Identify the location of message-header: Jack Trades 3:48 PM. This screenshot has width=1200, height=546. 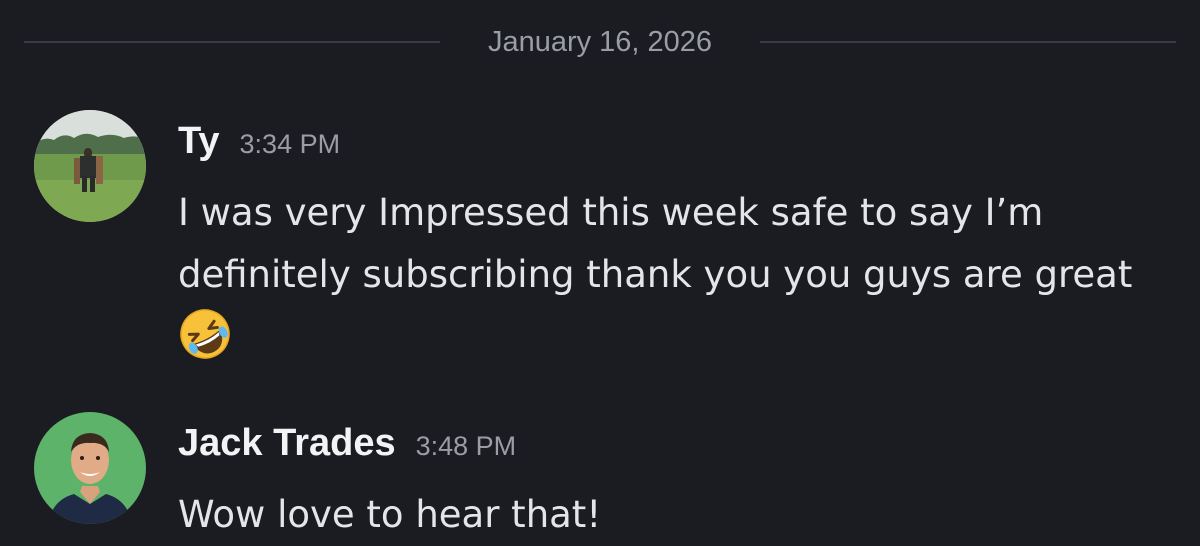
(347, 450).